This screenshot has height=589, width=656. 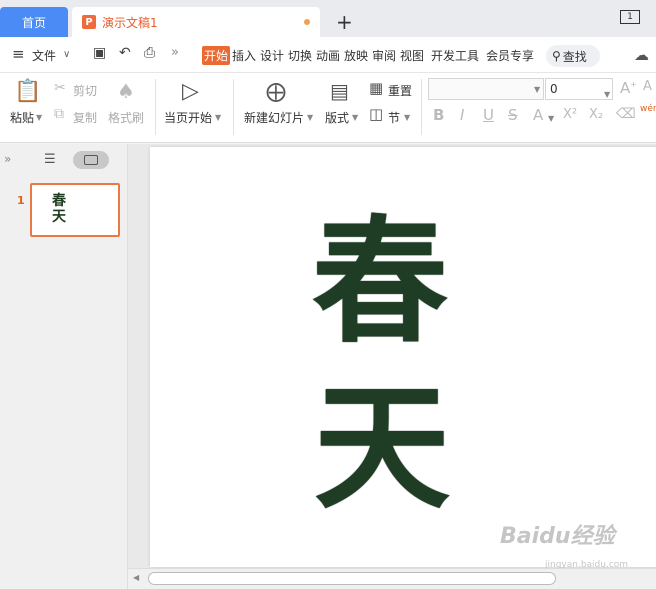 I want to click on file-menu: 文件, so click(x=44, y=55).